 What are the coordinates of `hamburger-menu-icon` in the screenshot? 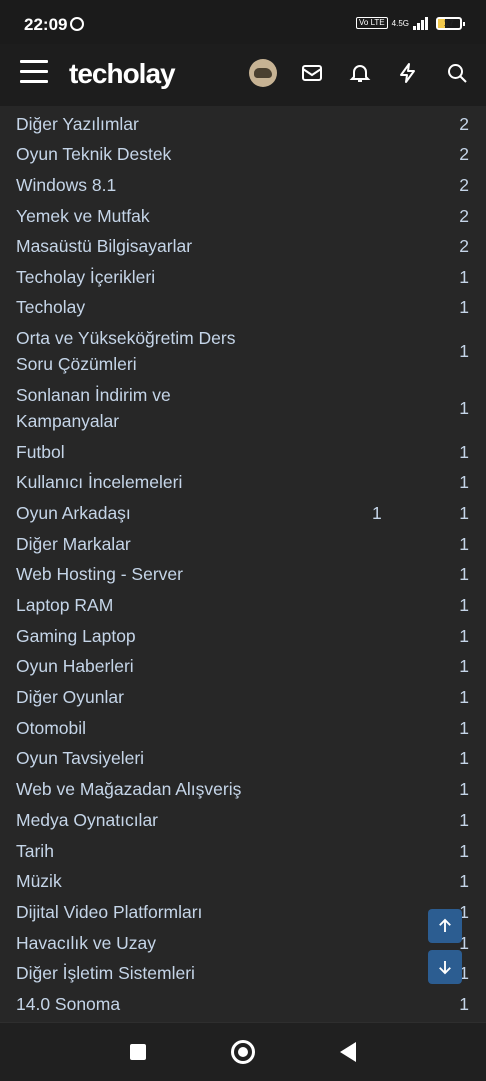 It's located at (34, 72).